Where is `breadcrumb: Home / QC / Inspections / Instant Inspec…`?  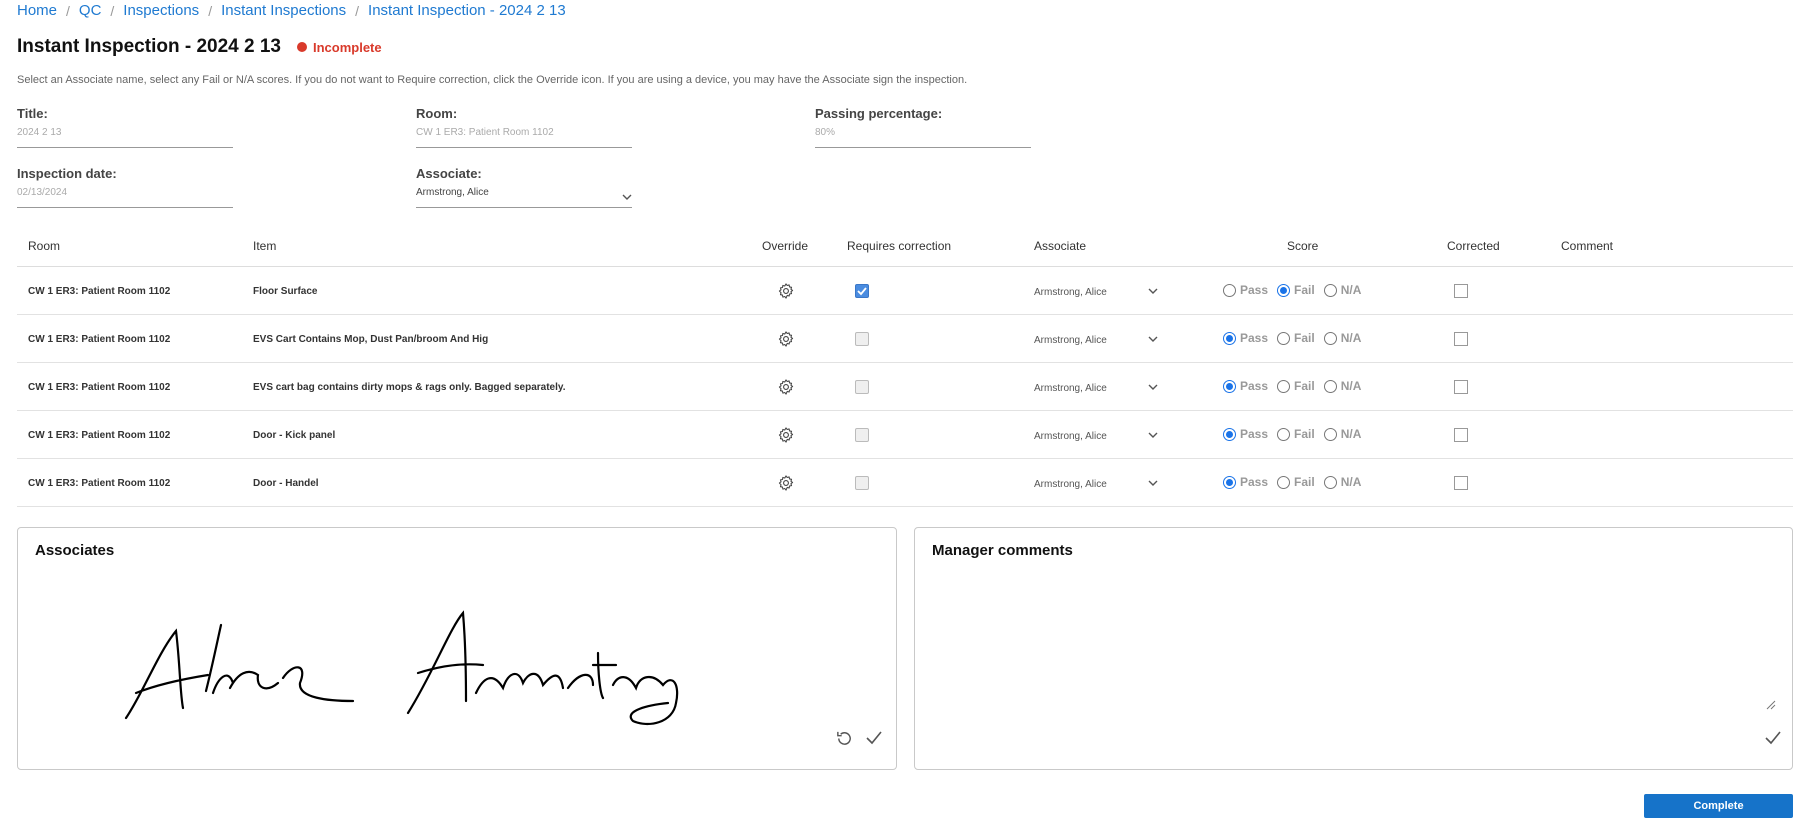
breadcrumb: Home / QC / Inspections / Instant Inspec… is located at coordinates (291, 10).